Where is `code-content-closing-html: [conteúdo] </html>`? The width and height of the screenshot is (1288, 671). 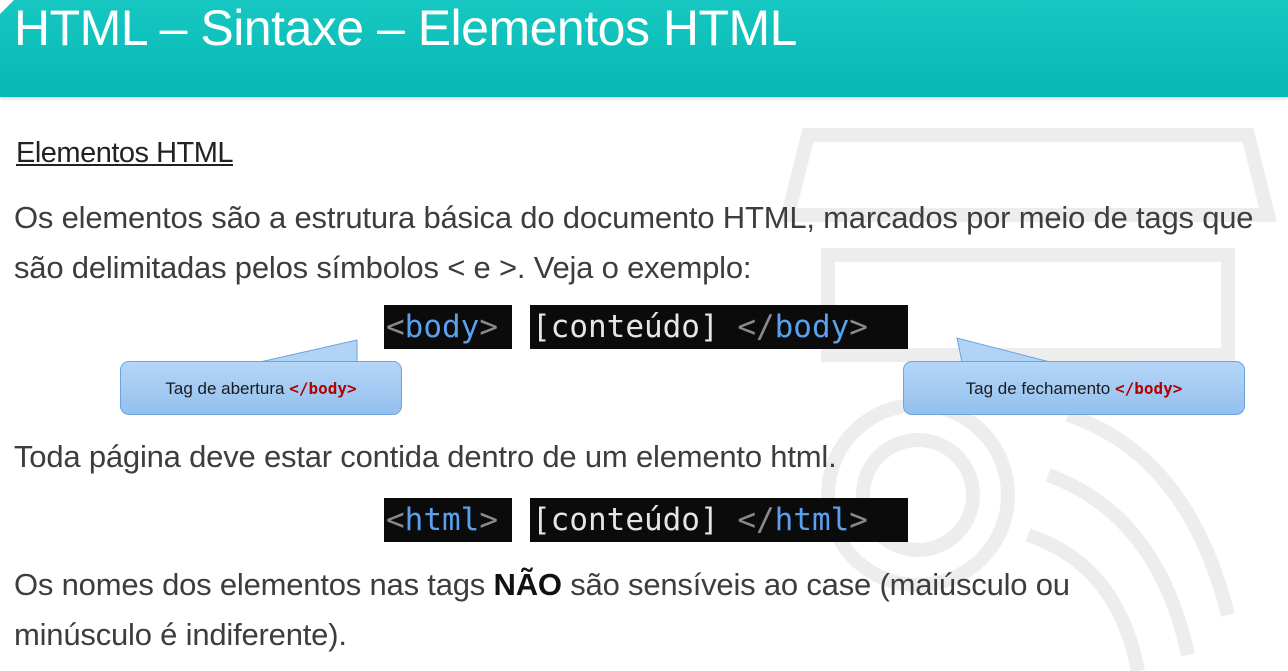
code-content-closing-html: [conteúdo] </html> is located at coordinates (719, 520).